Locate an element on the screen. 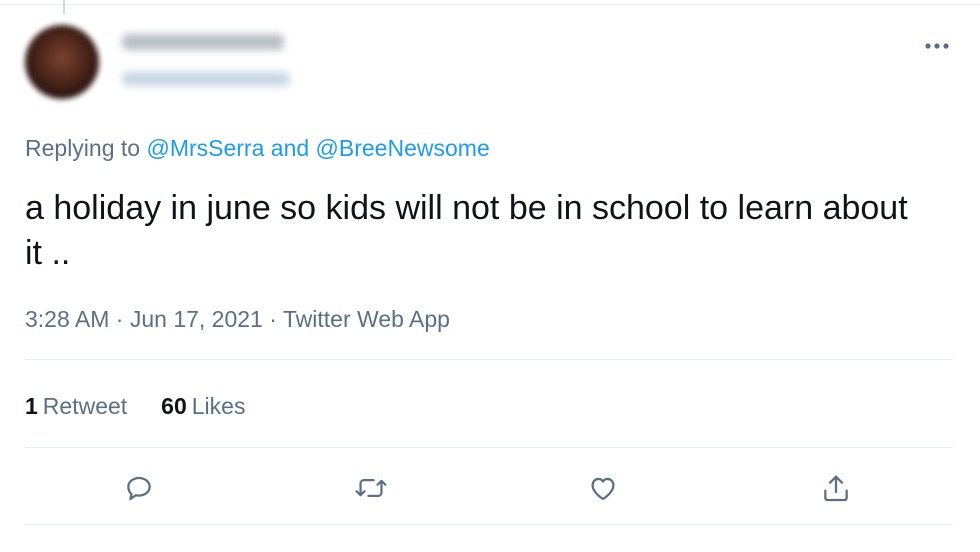 Image resolution: width=980 pixels, height=552 pixels. meta-divider is located at coordinates (489, 359).